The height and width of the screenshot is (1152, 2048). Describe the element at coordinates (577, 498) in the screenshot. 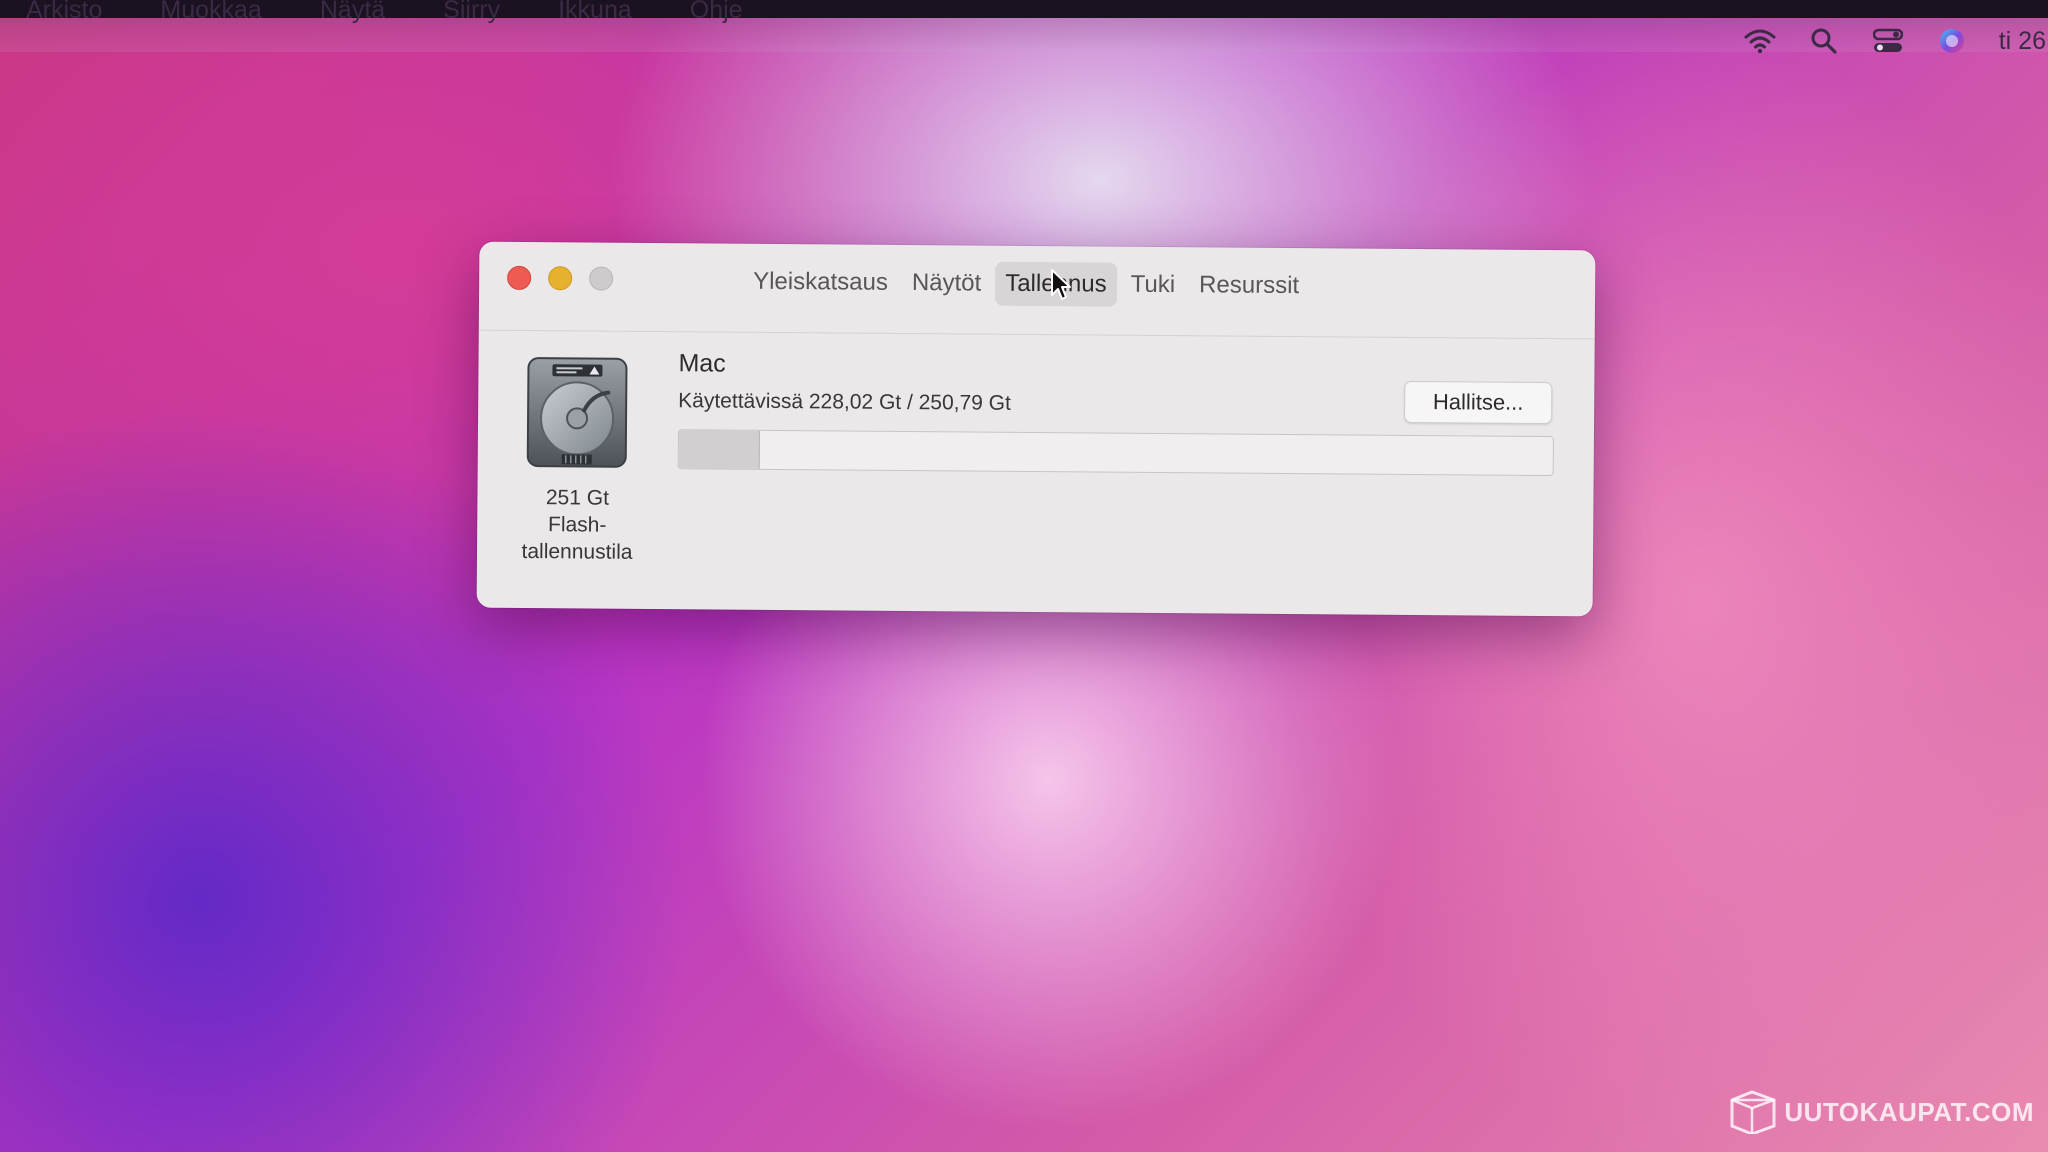

I see `drive-capacity: 251 Gt` at that location.